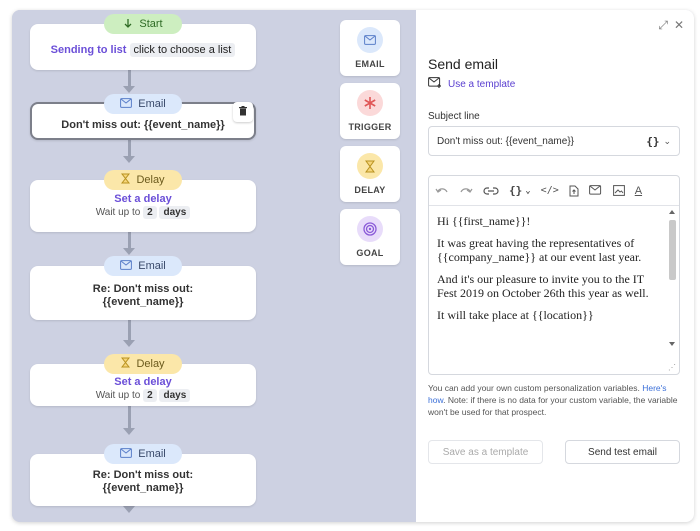 The image size is (700, 531). What do you see at coordinates (243, 112) in the screenshot?
I see `delete-node-button` at bounding box center [243, 112].